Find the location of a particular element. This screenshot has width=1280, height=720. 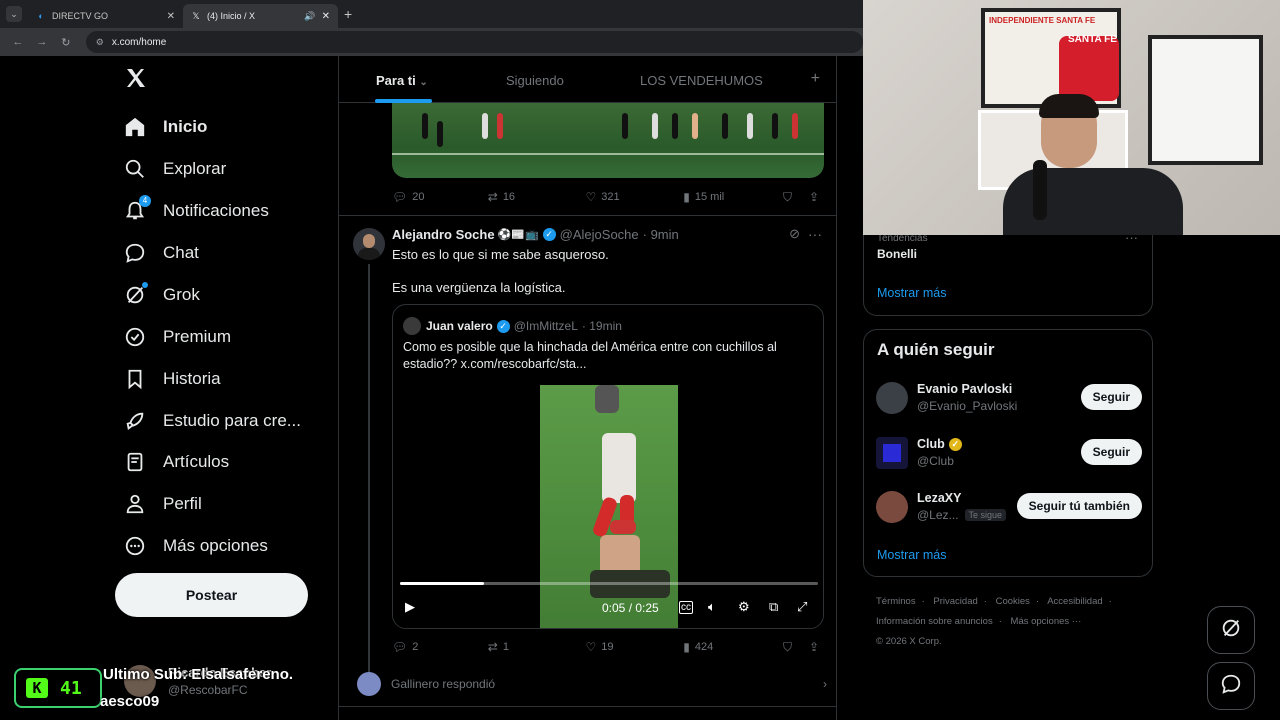

nav-label: Premium is located at coordinates (197, 336).